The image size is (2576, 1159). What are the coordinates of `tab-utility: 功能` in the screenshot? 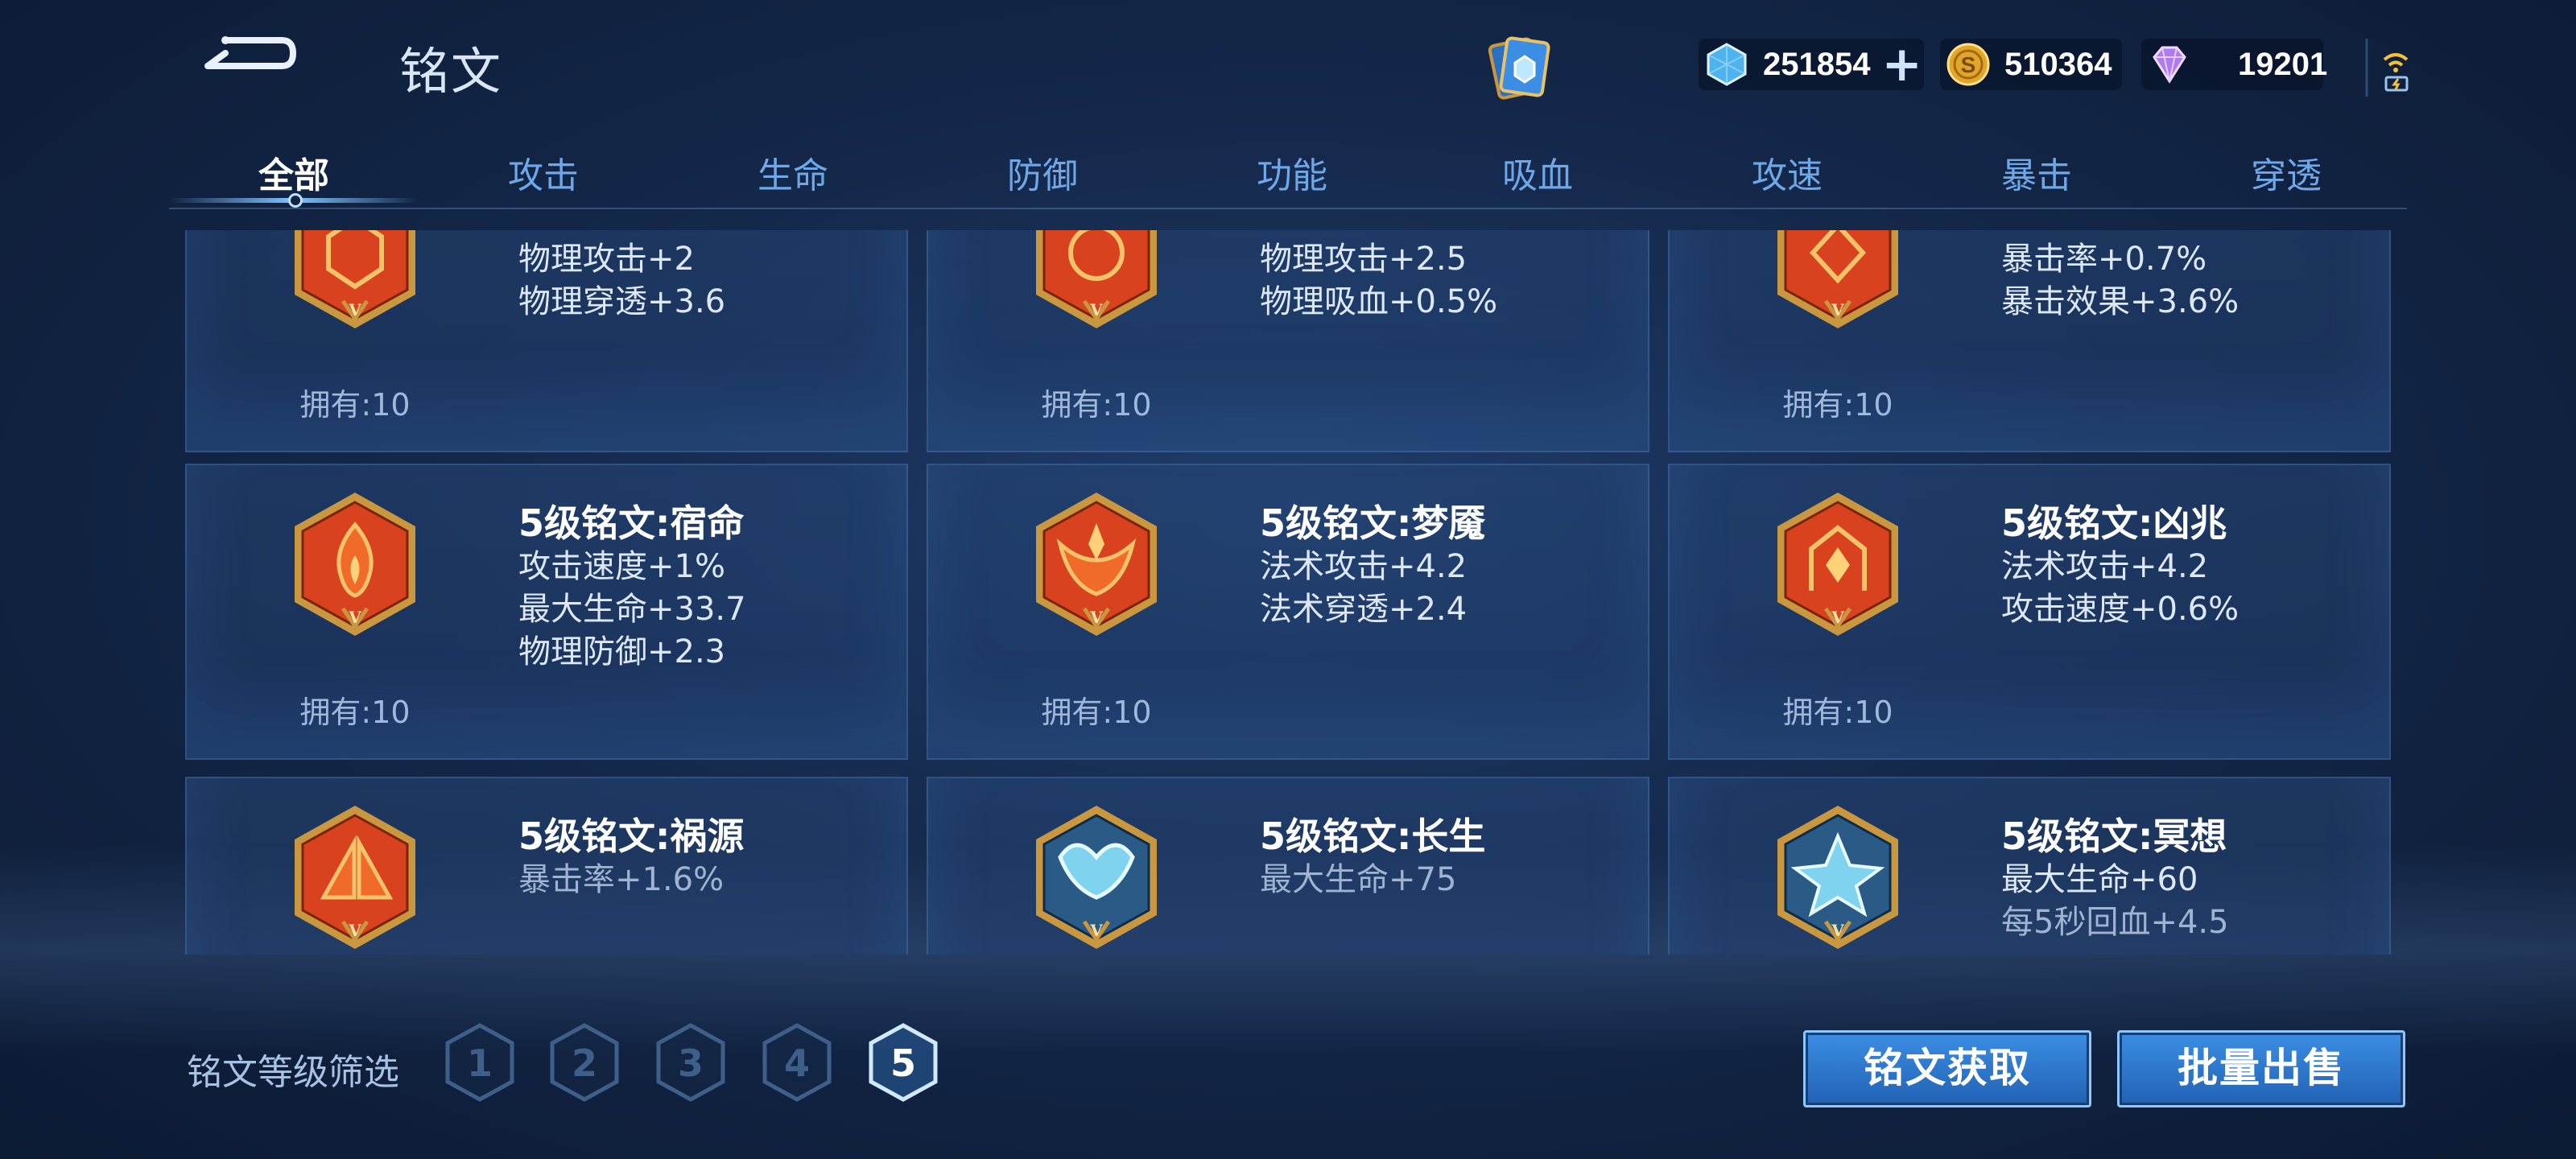 It's located at (1292, 172).